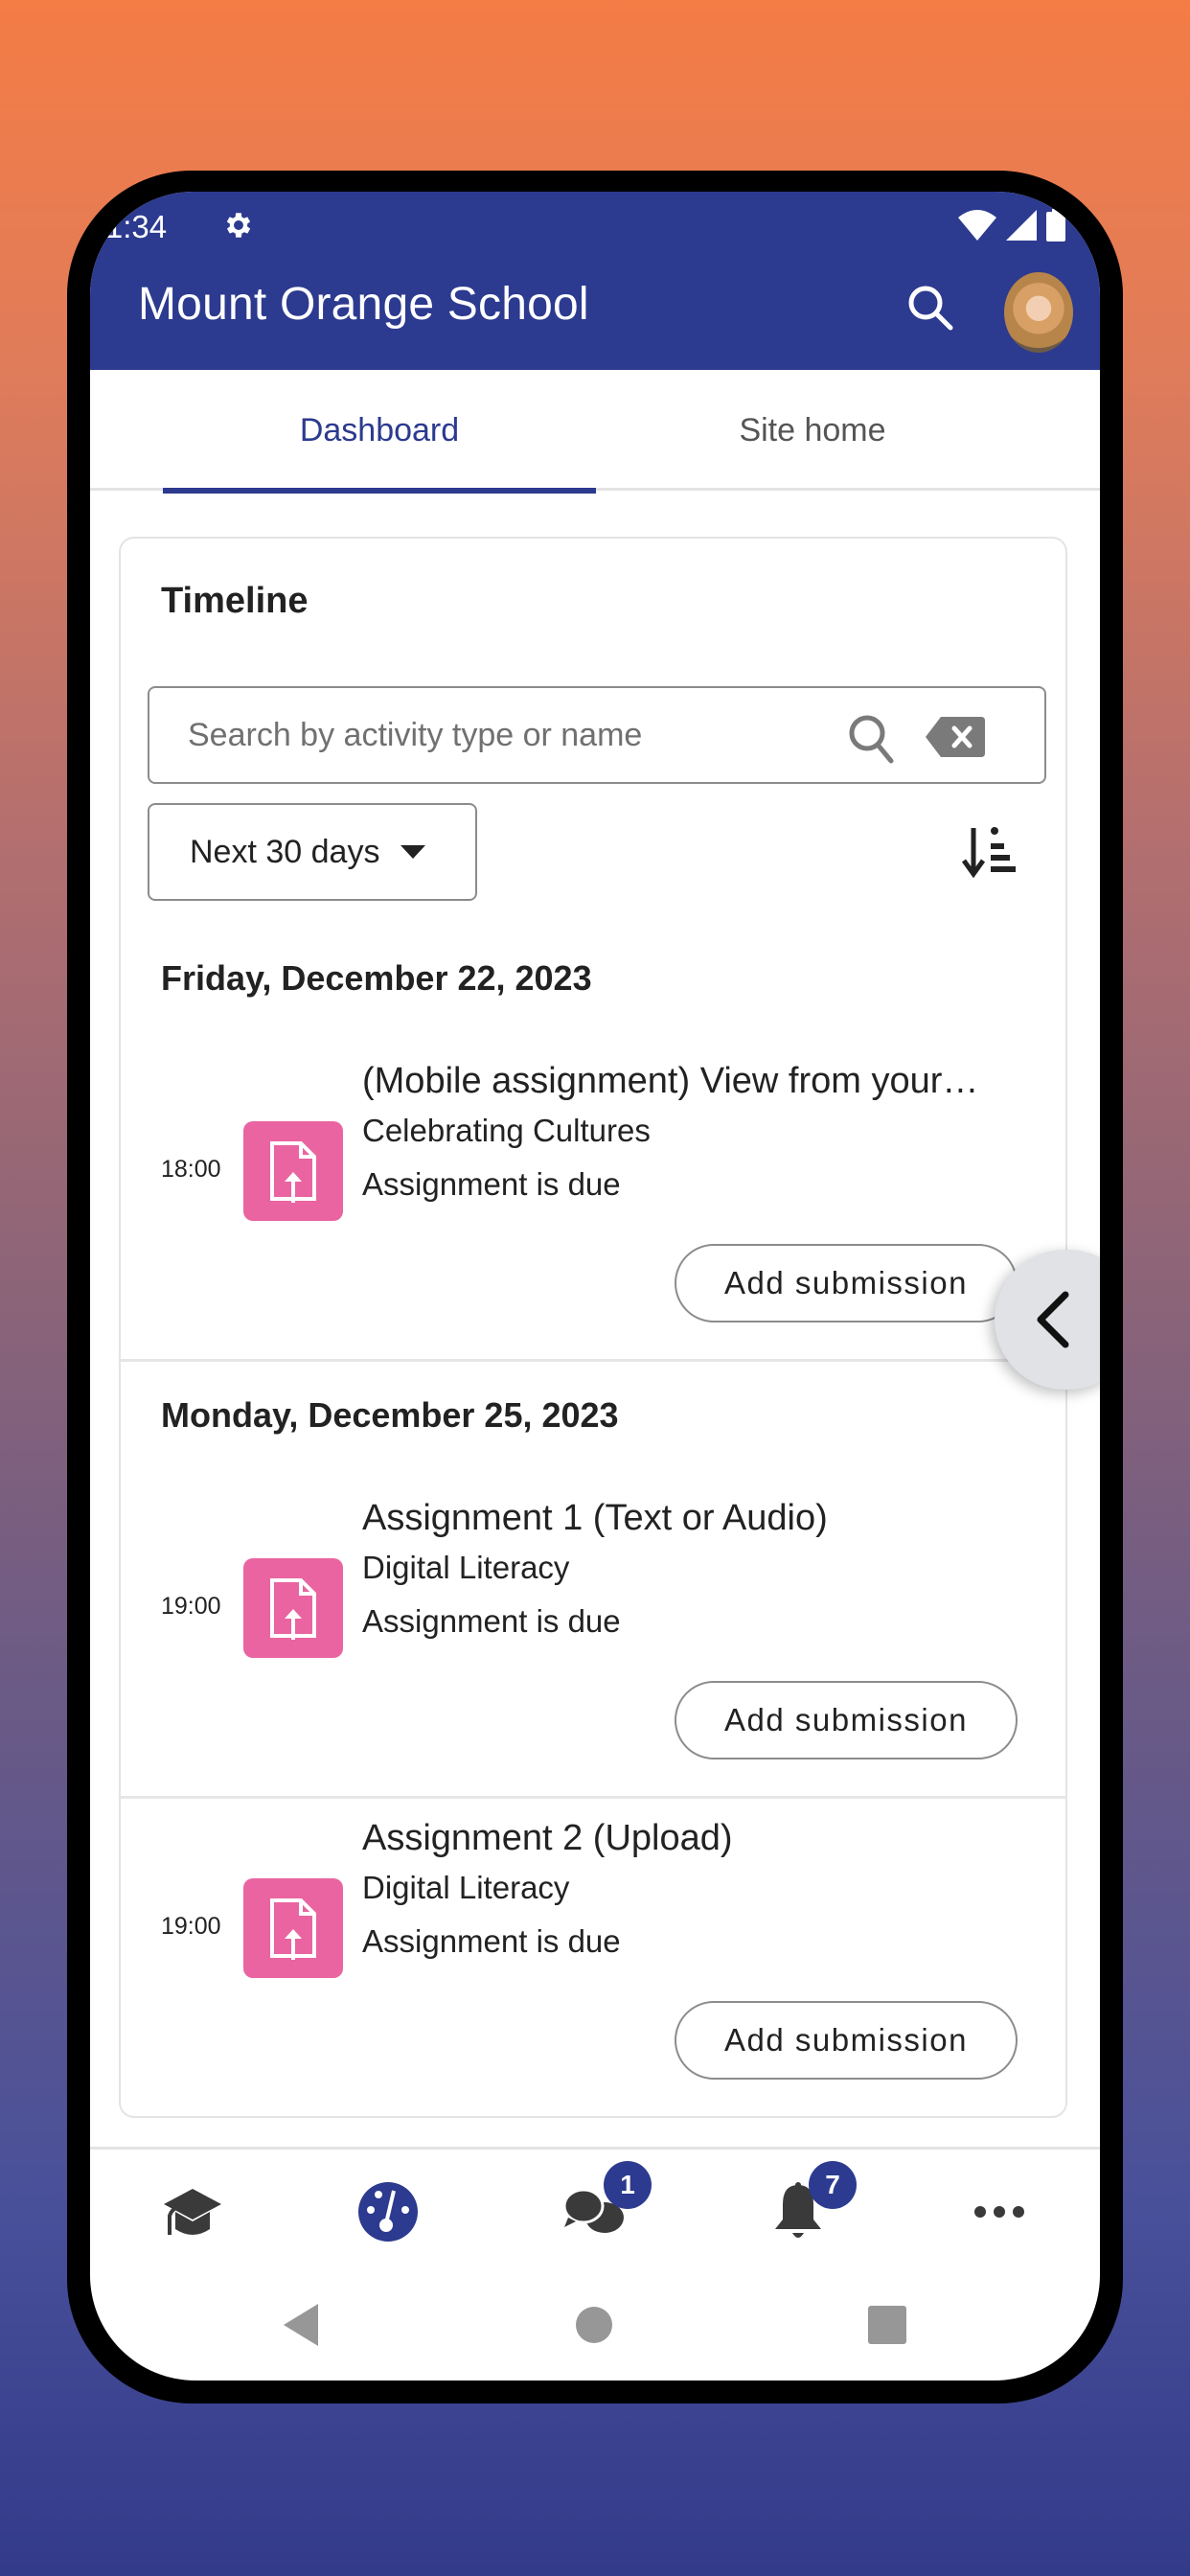  What do you see at coordinates (595, 227) in the screenshot?
I see `status-bar: 11:34` at bounding box center [595, 227].